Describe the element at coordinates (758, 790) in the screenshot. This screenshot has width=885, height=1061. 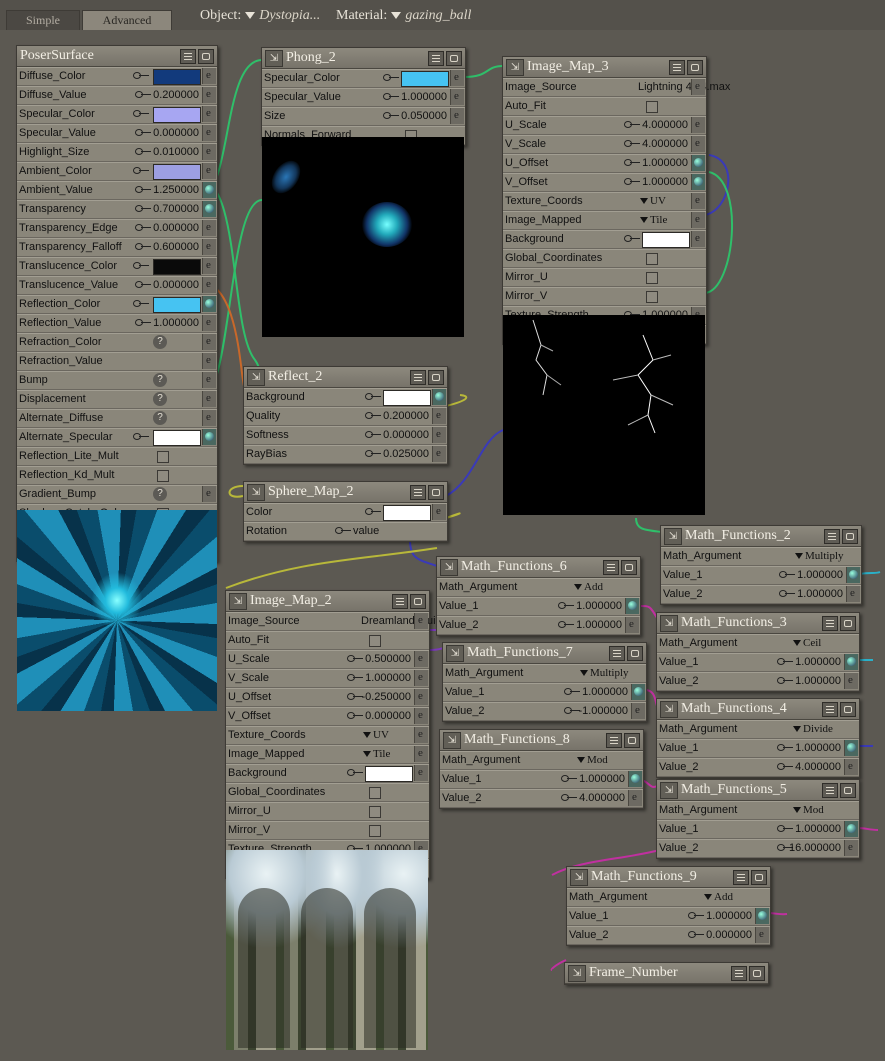
I see `node-titlebar: ⇲ Math_Functions_5` at that location.